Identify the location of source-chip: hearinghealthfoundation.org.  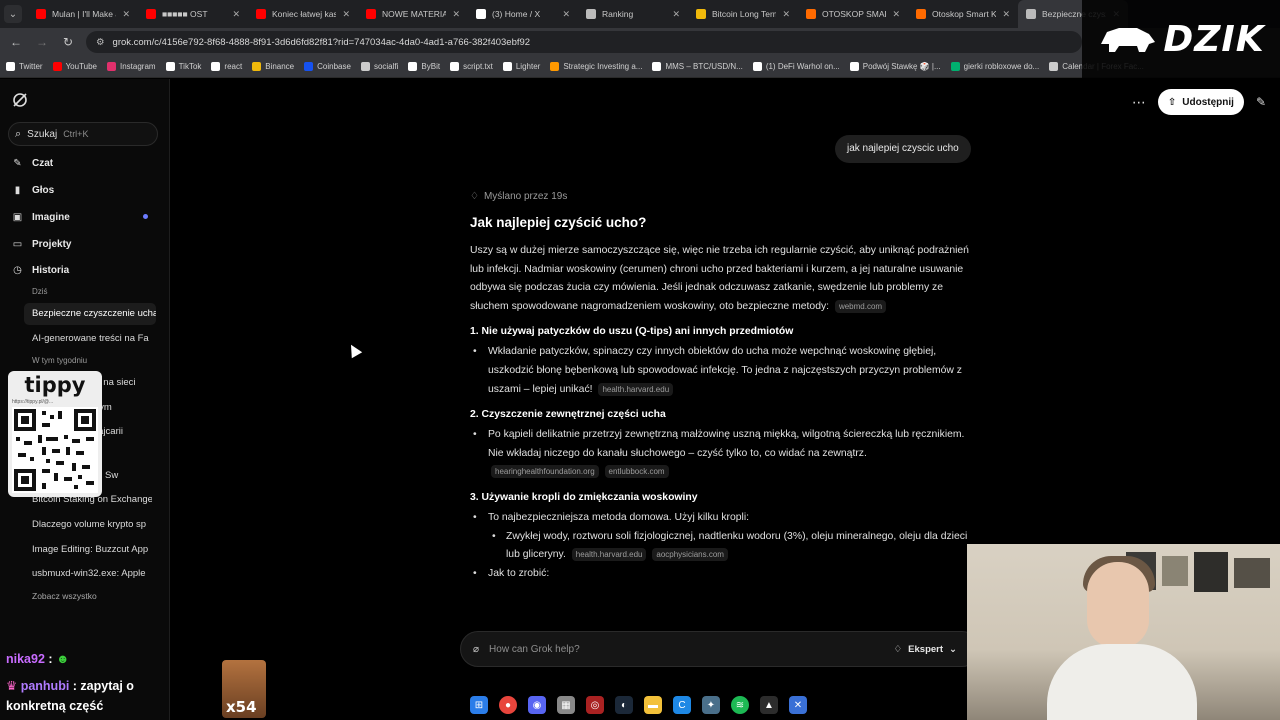
(545, 472).